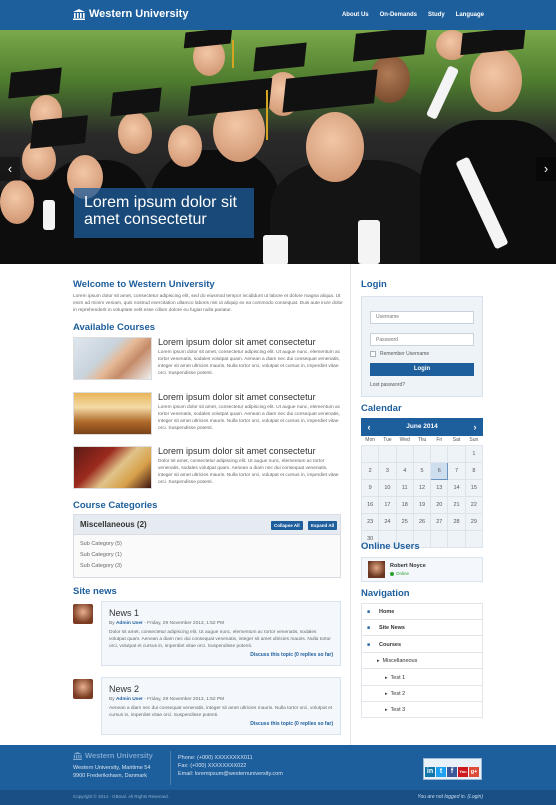  What do you see at coordinates (439, 504) in the screenshot?
I see `calendar-day: 20` at bounding box center [439, 504].